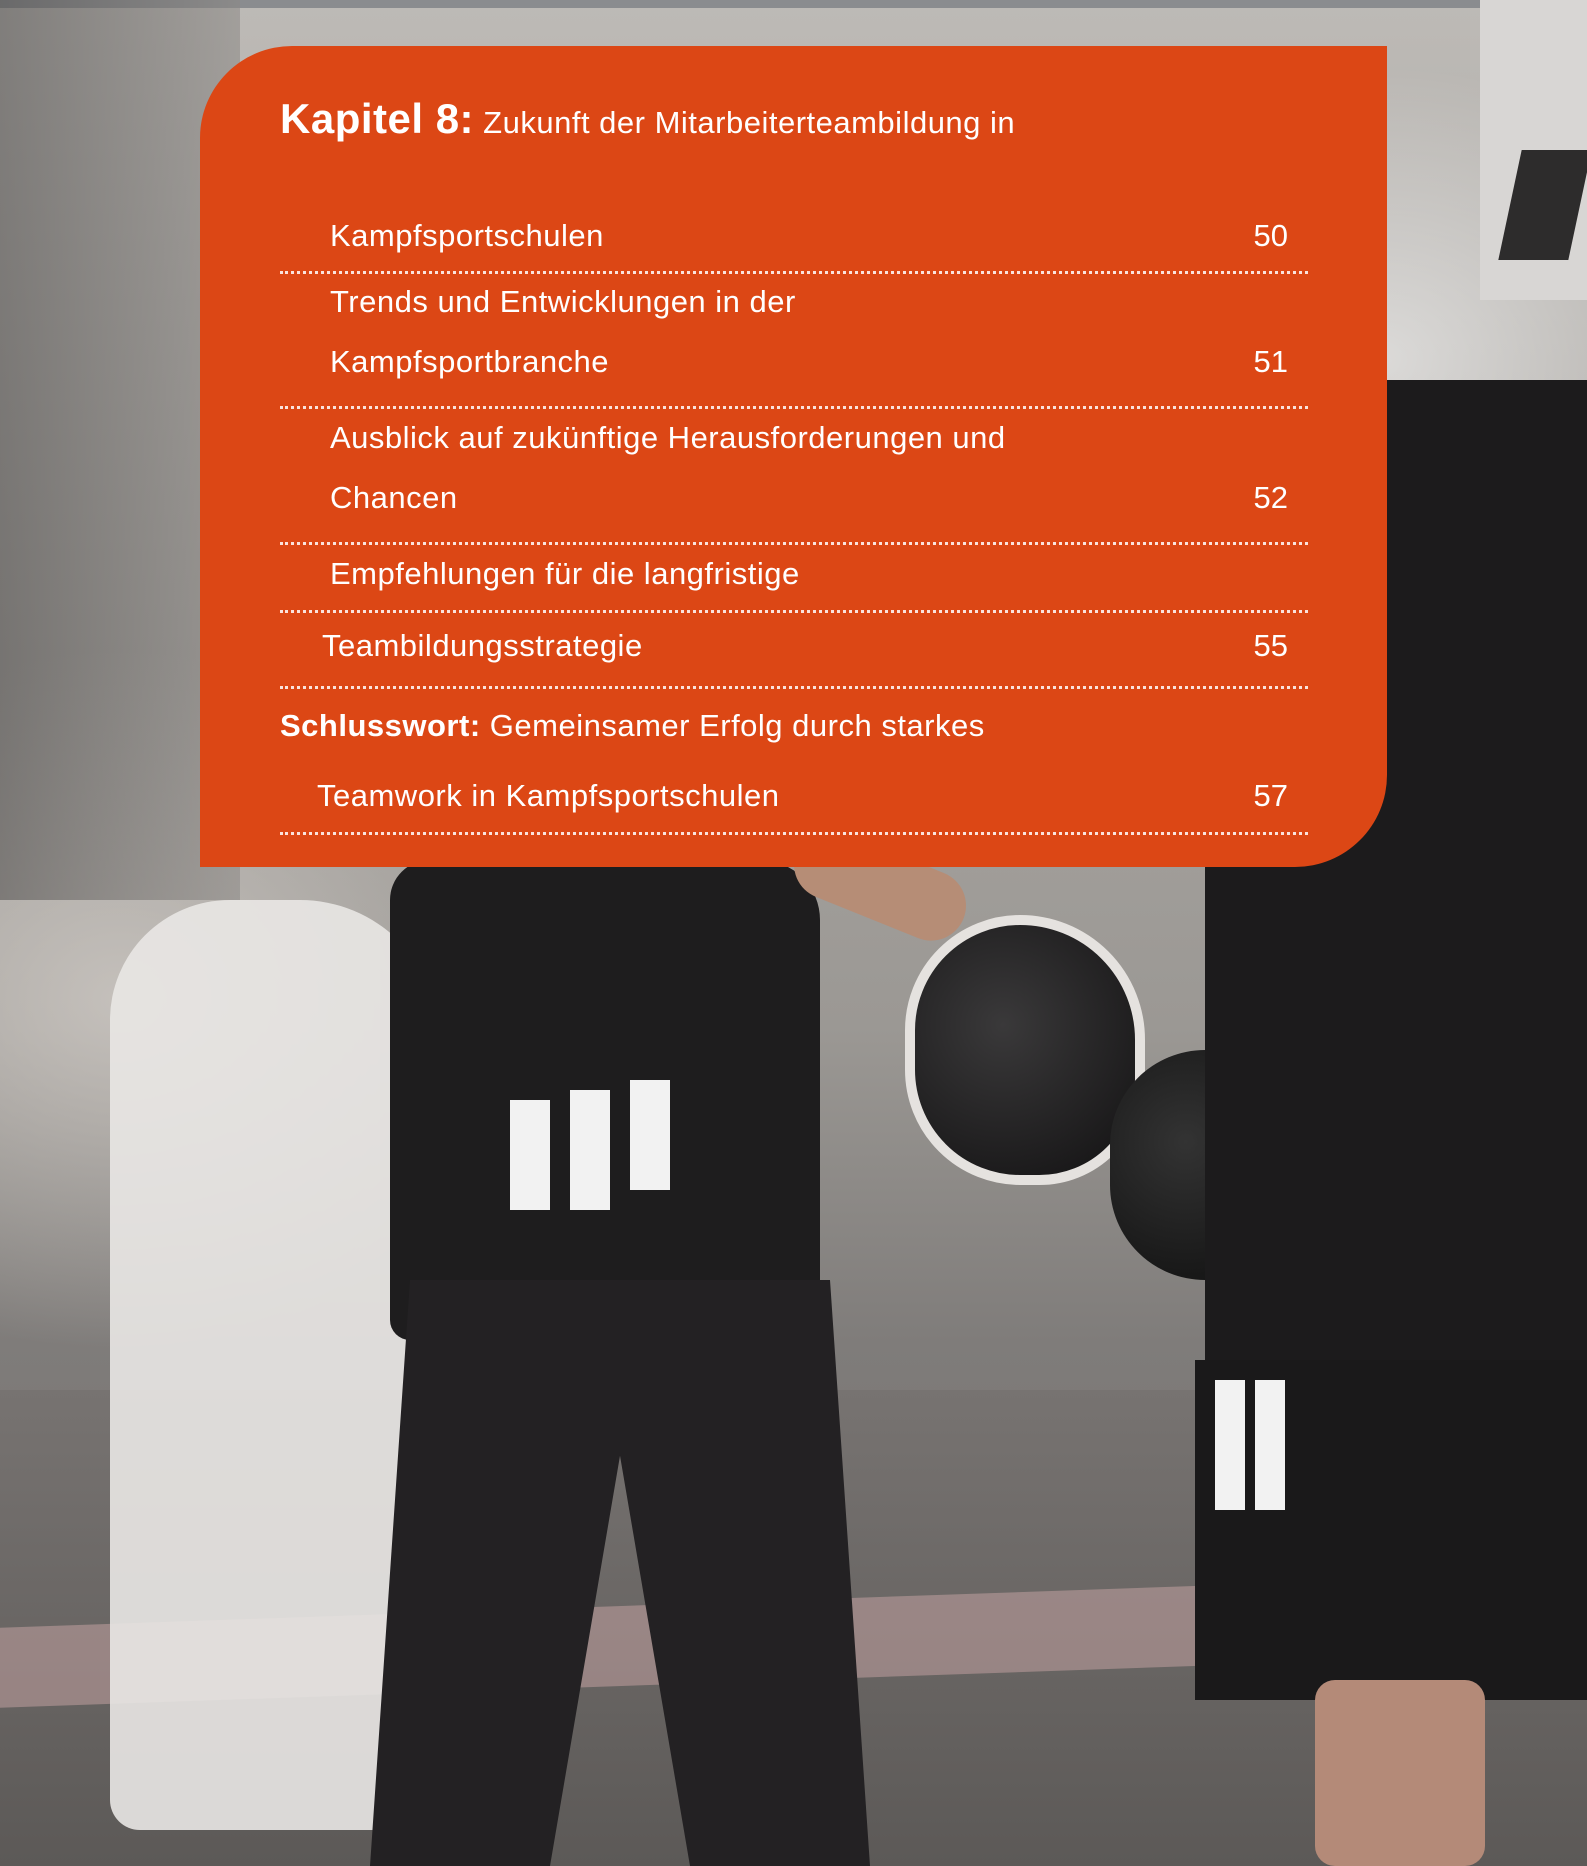  I want to click on toc-page-number: 52, so click(1270, 497).